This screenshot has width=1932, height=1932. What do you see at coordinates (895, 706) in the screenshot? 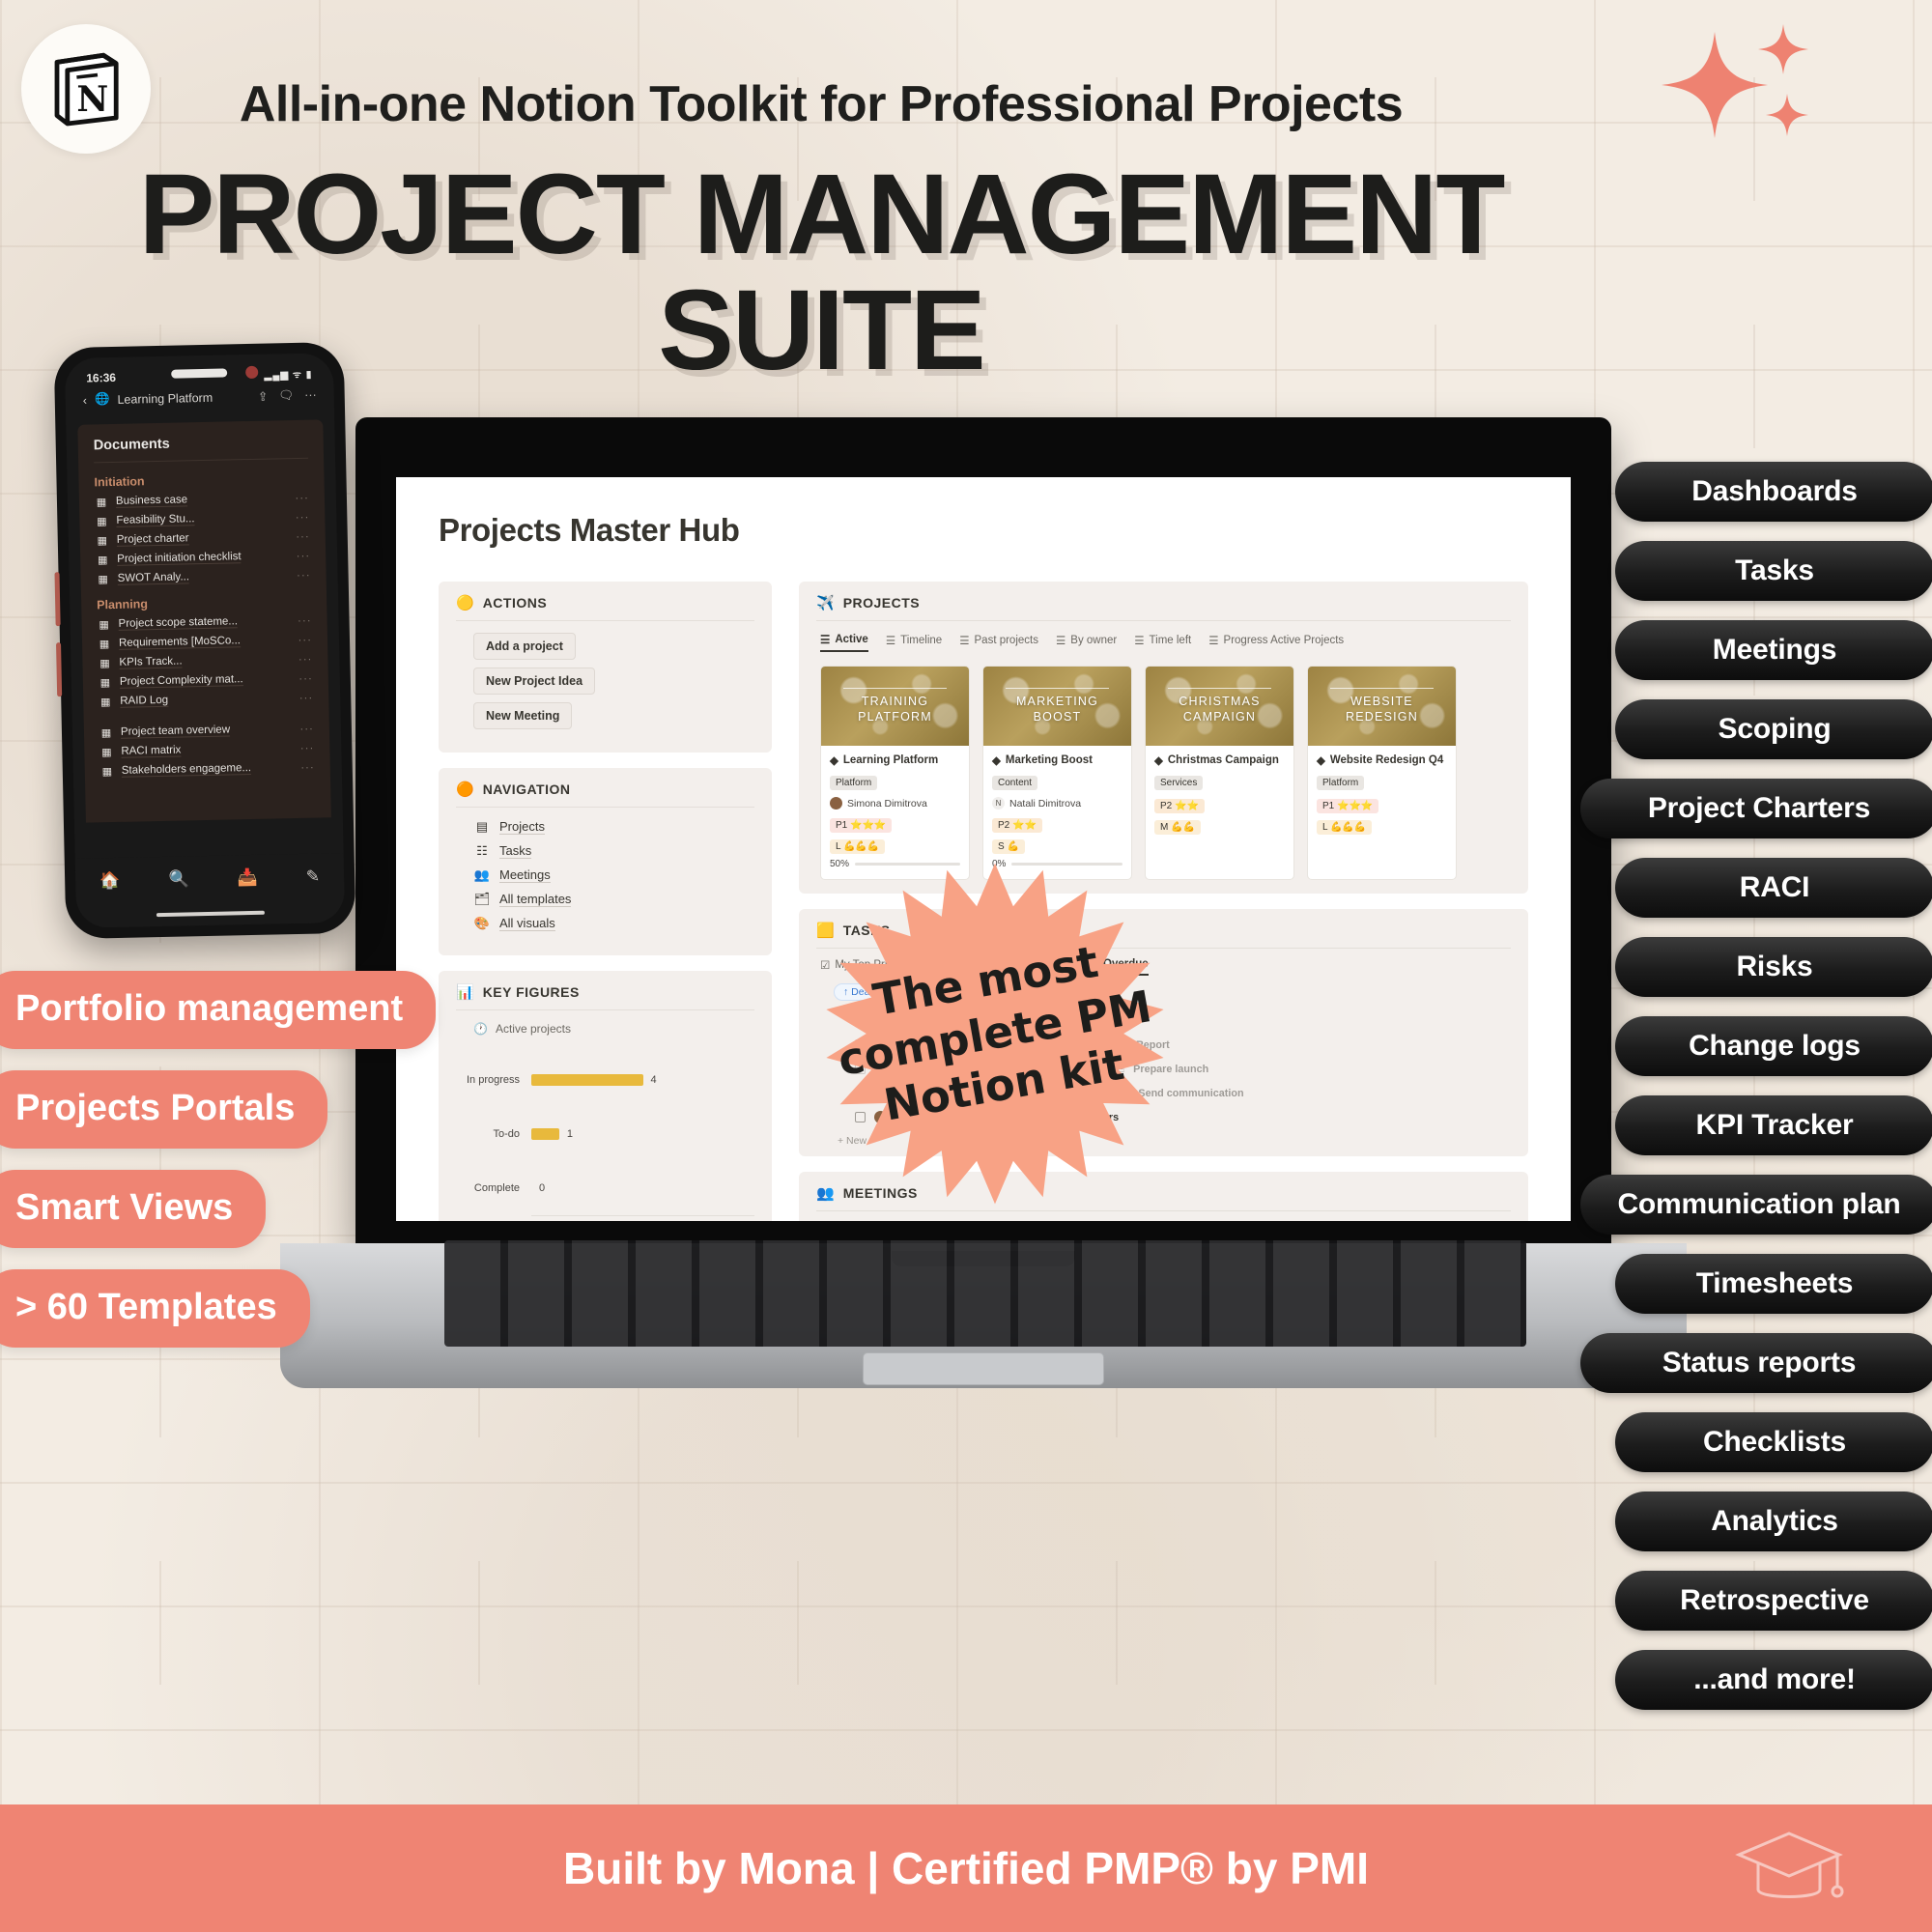
I see `project-card-cover: TRAINING PLATFORM` at bounding box center [895, 706].